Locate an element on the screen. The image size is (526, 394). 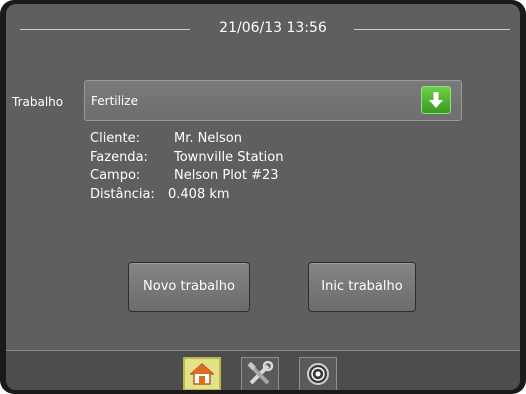
distance-value: 0.408 km is located at coordinates (199, 194).